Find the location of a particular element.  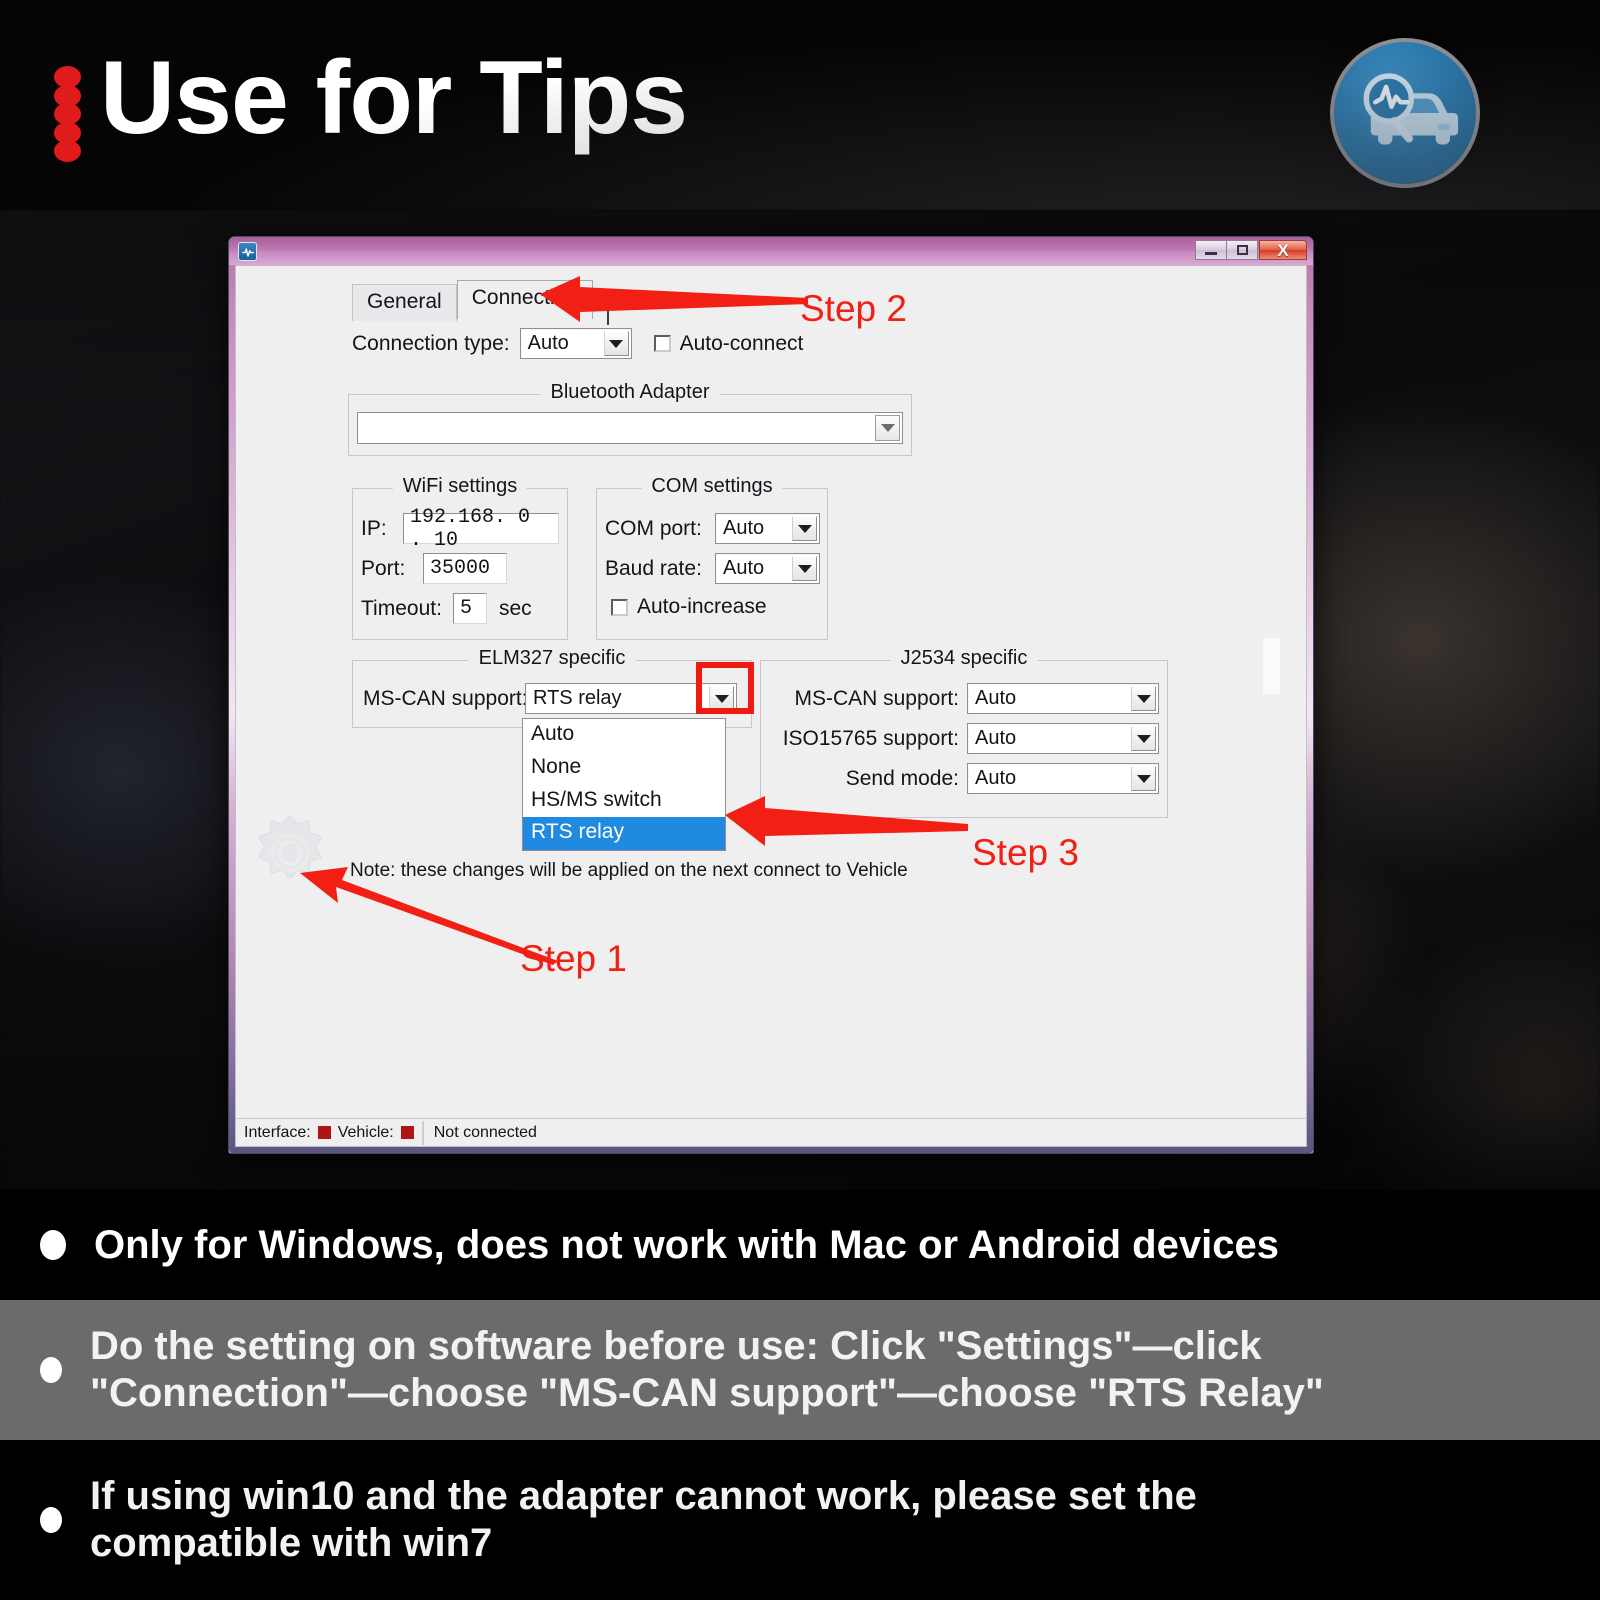

wifi-ip-input: 192.168. 0 . 10 is located at coordinates (481, 529).